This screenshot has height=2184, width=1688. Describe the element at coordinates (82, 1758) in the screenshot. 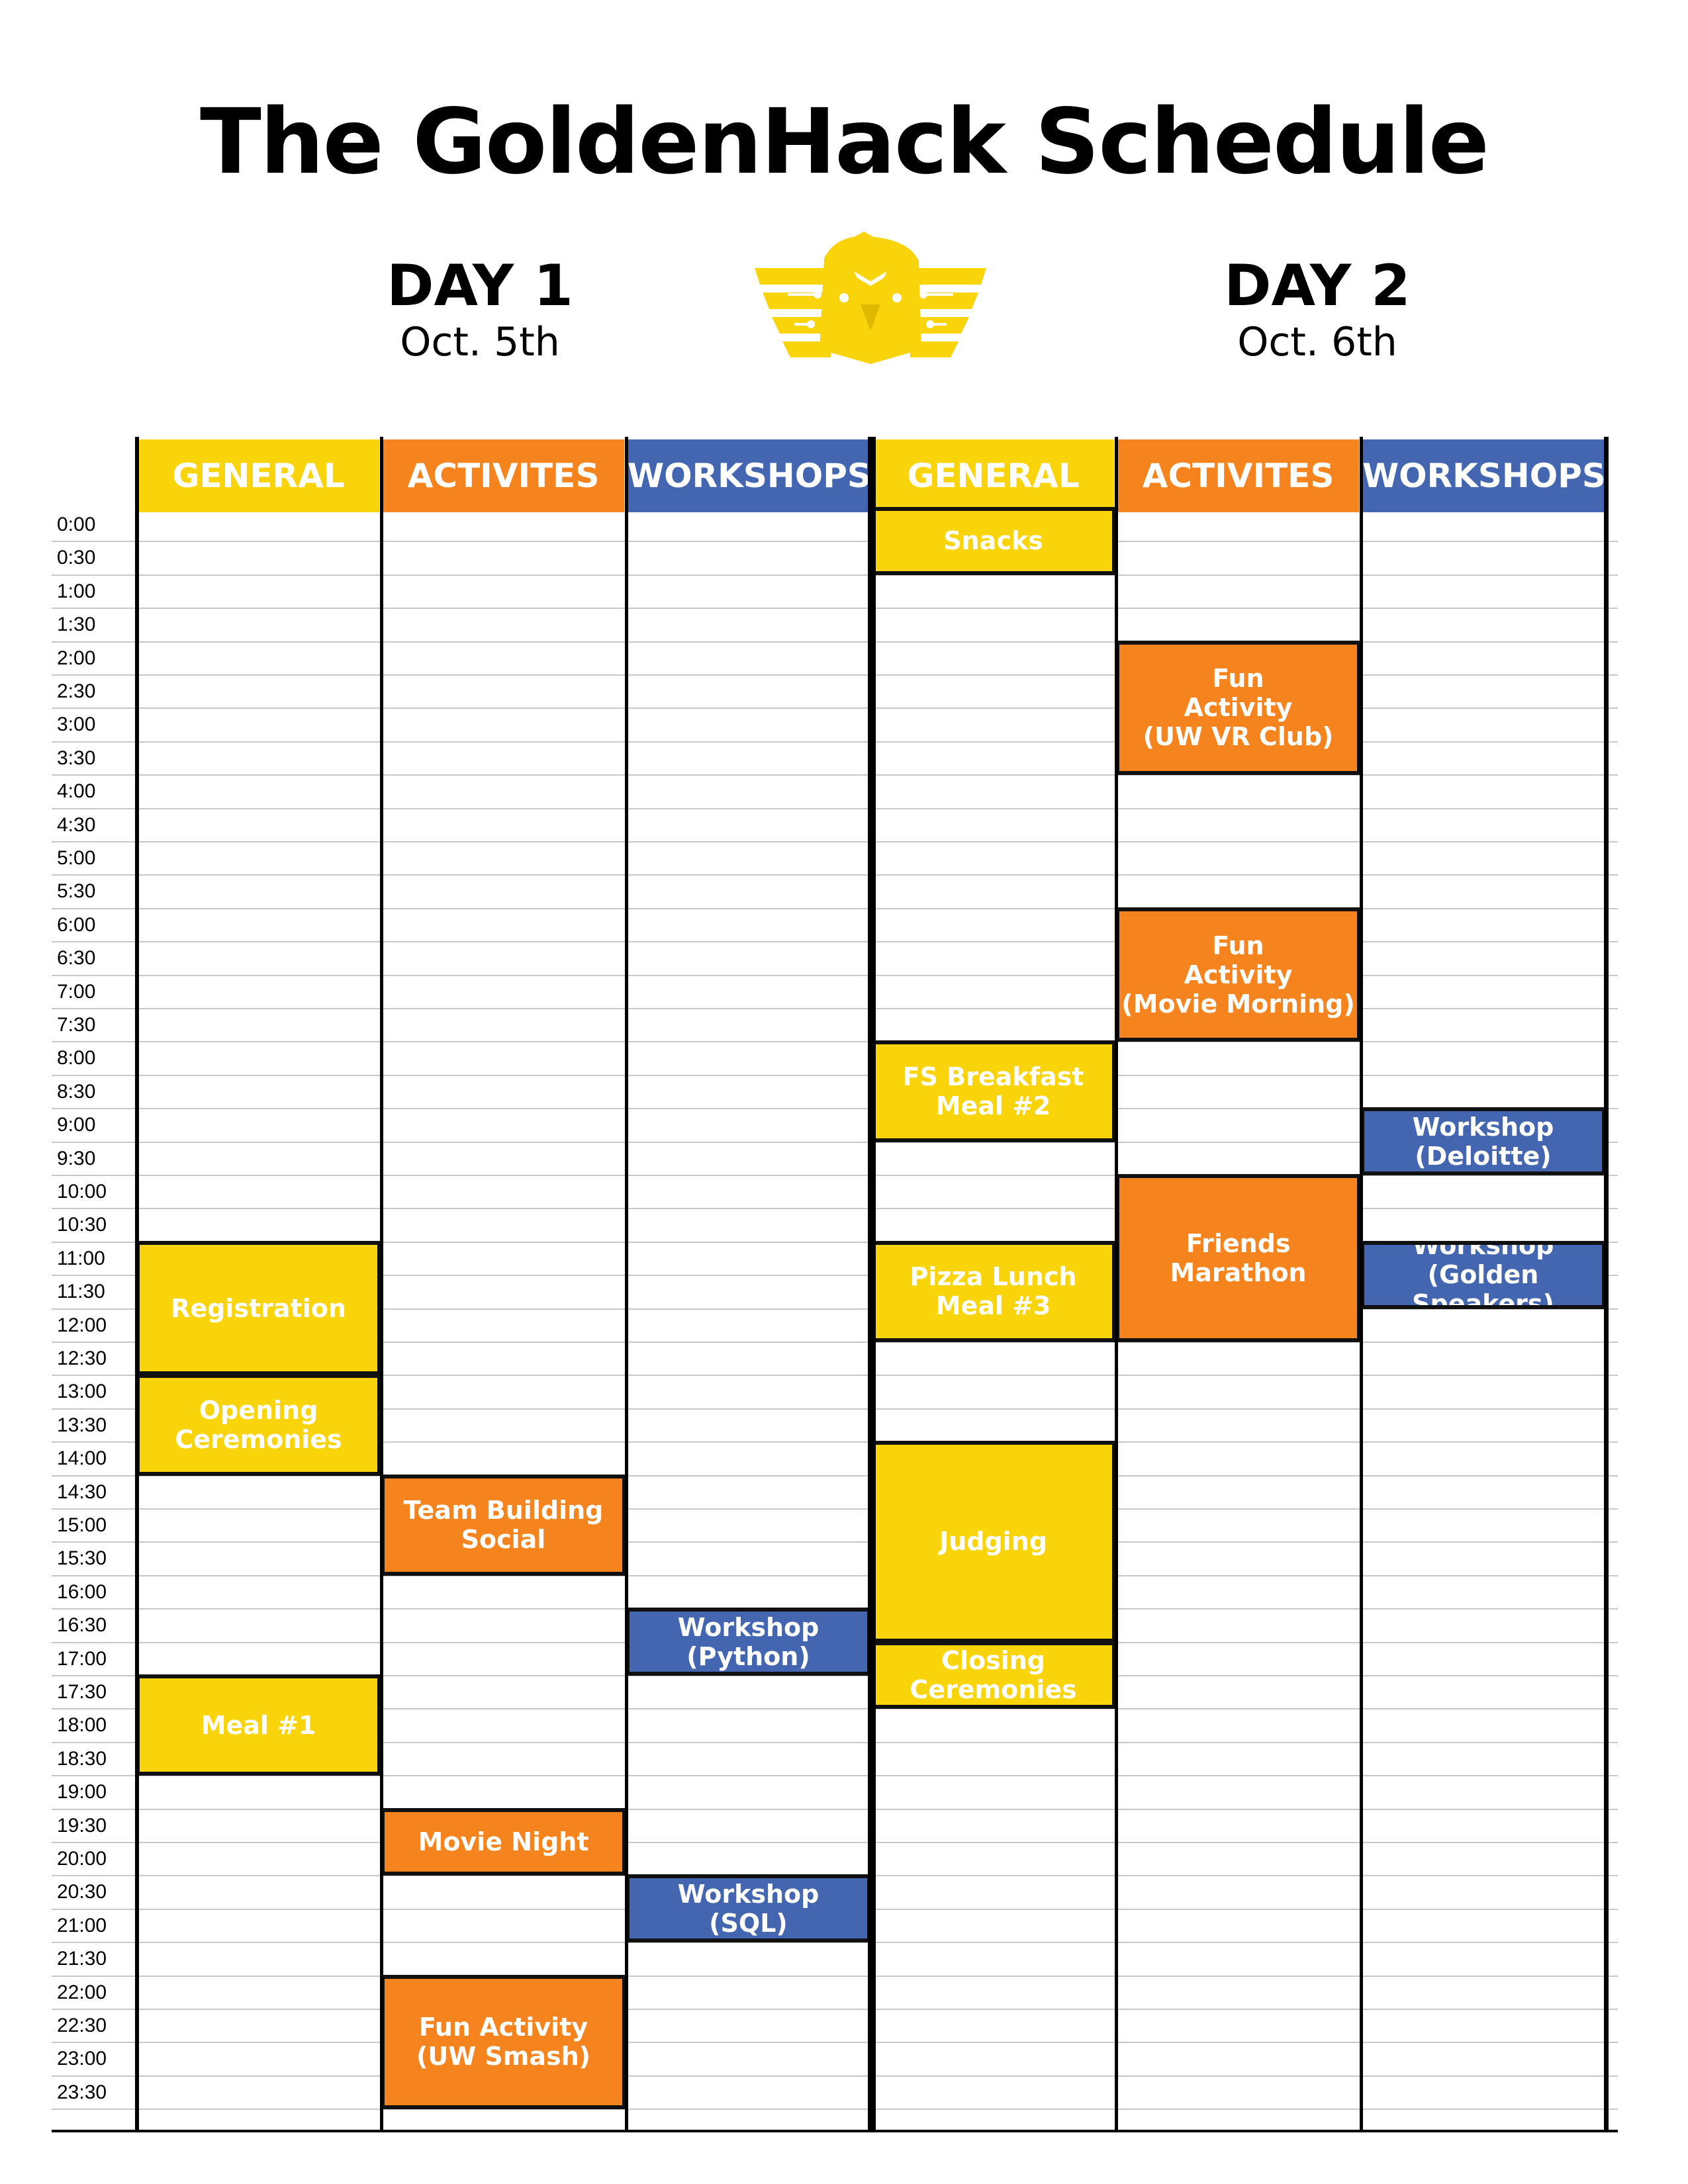

I see `time-label: 18:30` at that location.